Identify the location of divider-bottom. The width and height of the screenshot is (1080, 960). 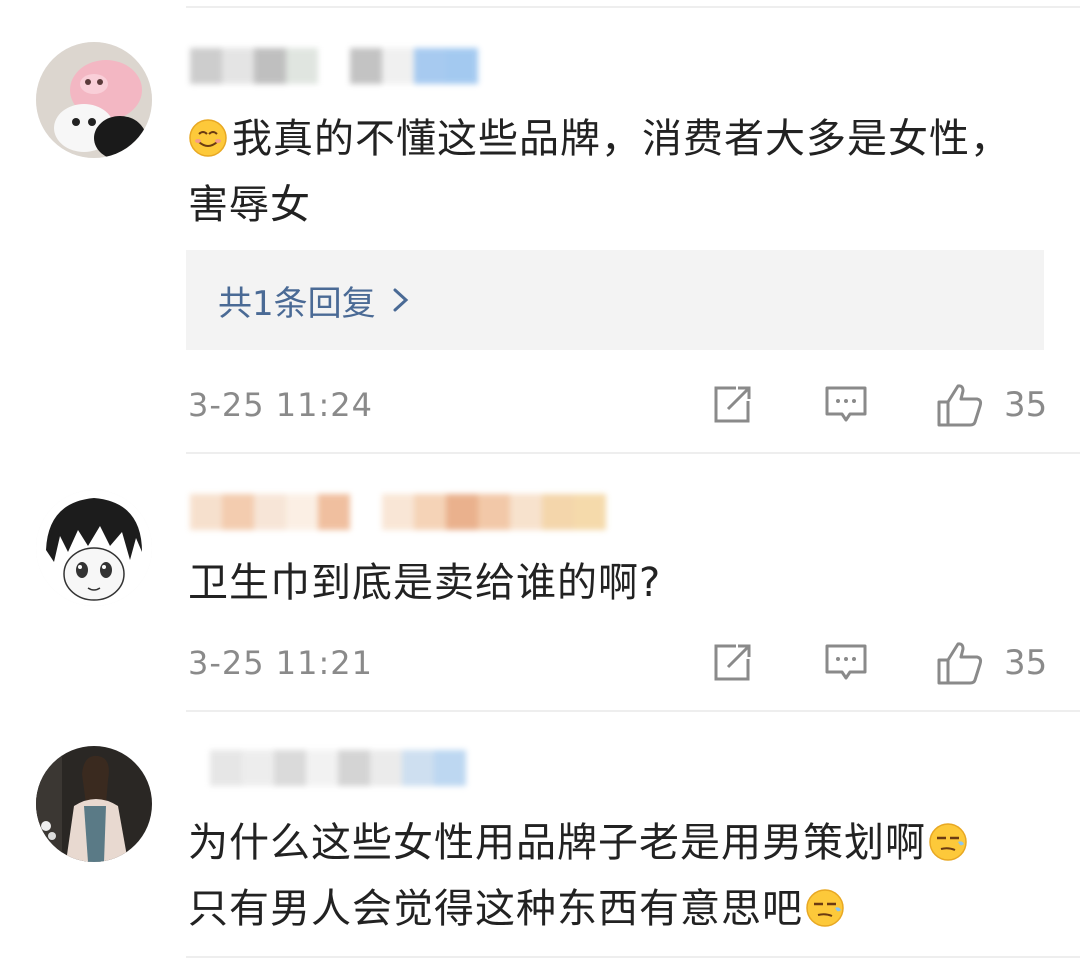
(633, 957).